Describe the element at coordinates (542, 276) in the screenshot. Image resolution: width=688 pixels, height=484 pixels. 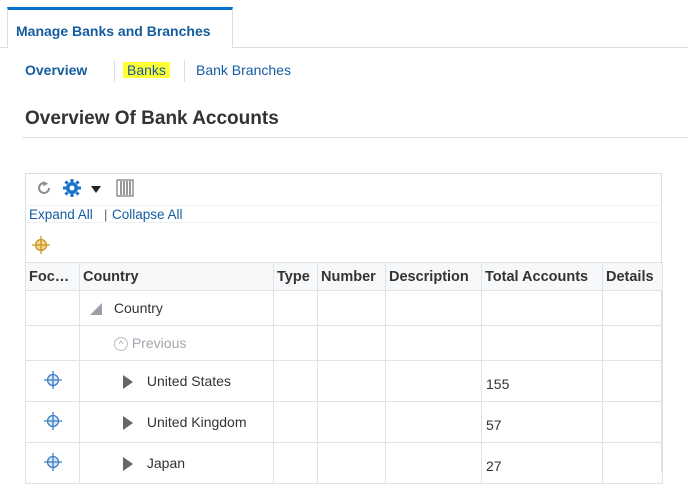
I see `column-header-total-accounts: Total Accounts` at that location.